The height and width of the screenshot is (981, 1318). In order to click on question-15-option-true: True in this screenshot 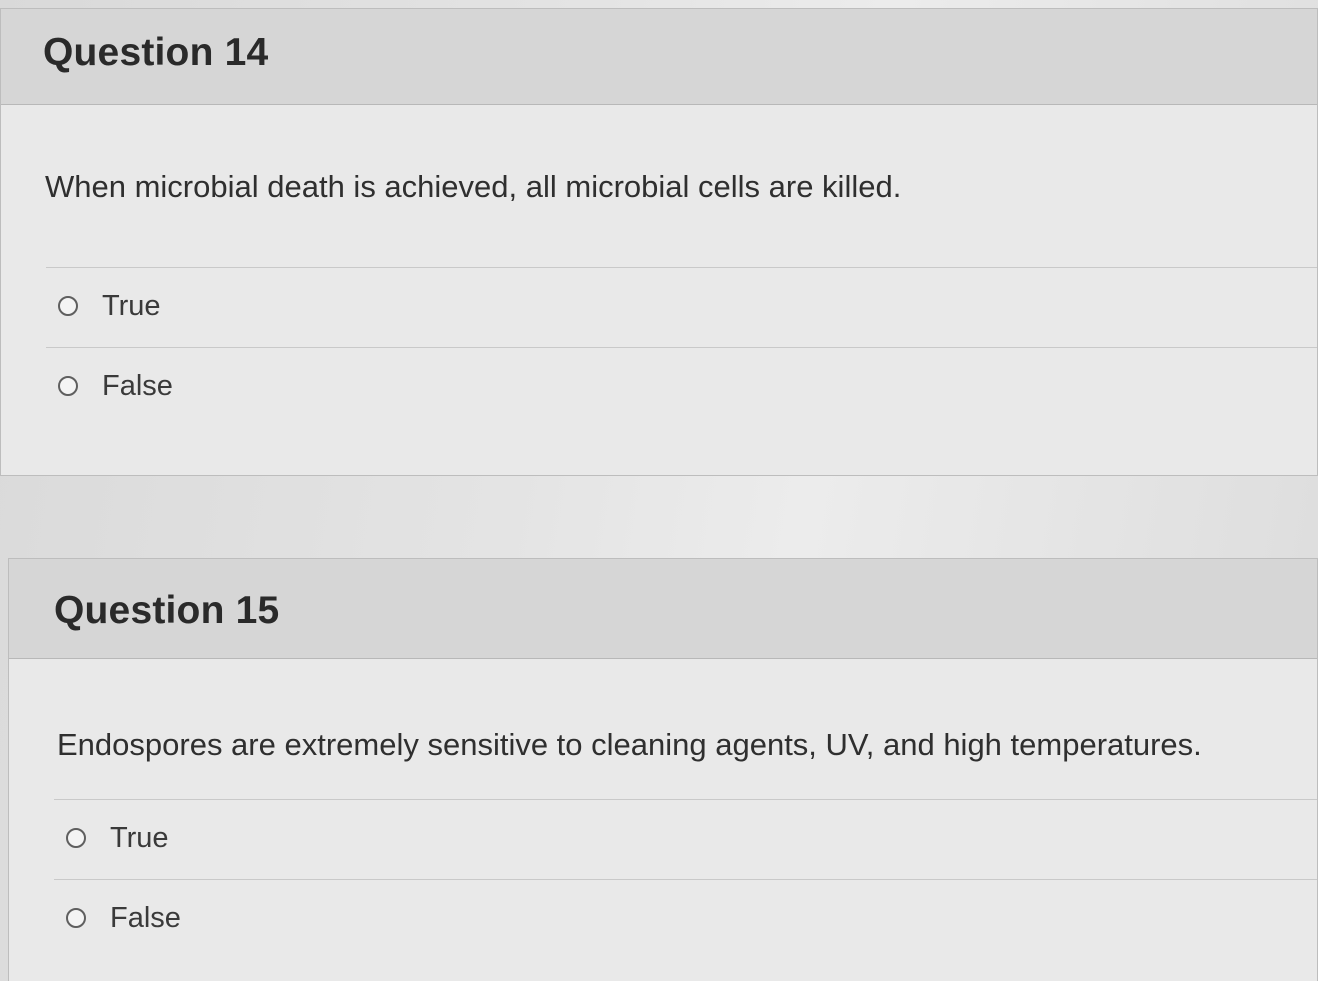, I will do `click(685, 840)`.